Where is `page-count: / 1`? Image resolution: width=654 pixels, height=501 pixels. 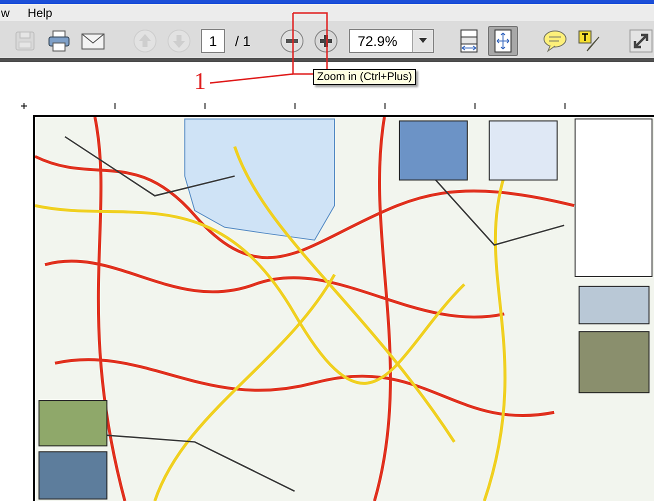 page-count: / 1 is located at coordinates (243, 40).